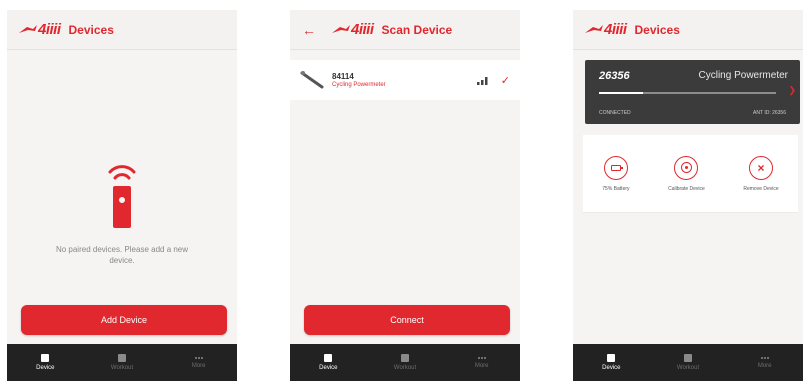 The image size is (803, 381). Describe the element at coordinates (505, 80) in the screenshot. I see `checkmark-icon: ✓` at that location.